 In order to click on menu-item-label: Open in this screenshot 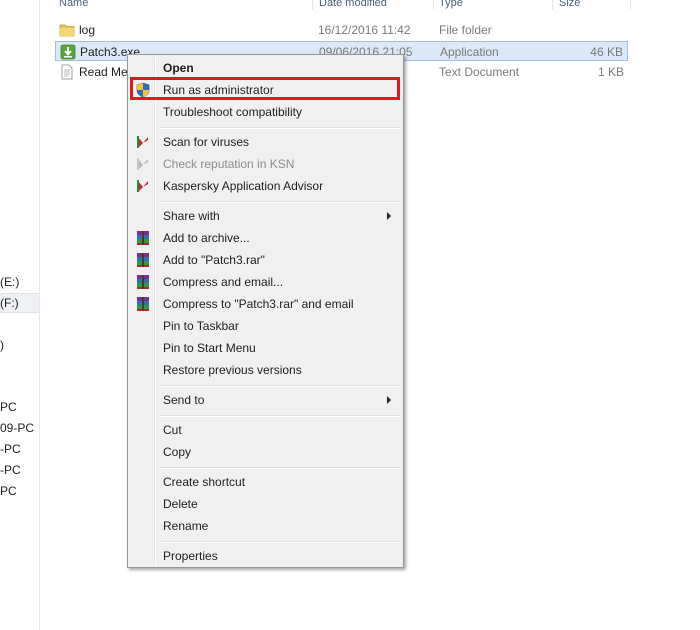, I will do `click(178, 68)`.